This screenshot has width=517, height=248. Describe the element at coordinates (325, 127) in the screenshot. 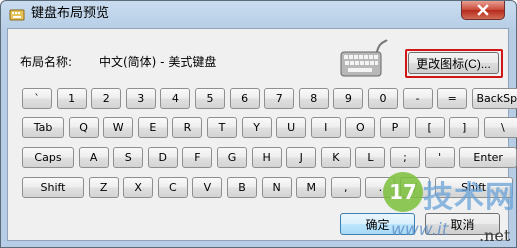

I see `key-1-8: I` at that location.